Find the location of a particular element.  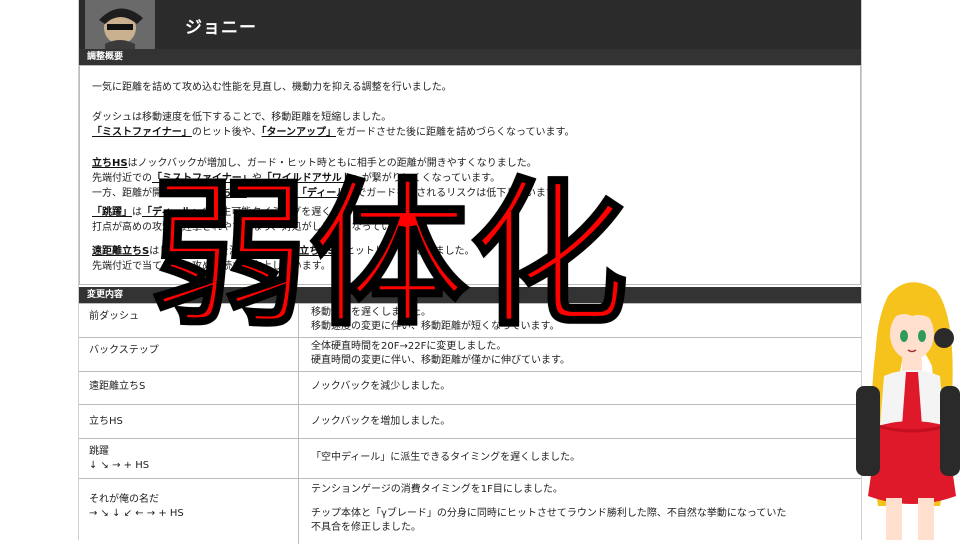

change-detail-line: ノックバックを増加しました。 is located at coordinates (381, 421).